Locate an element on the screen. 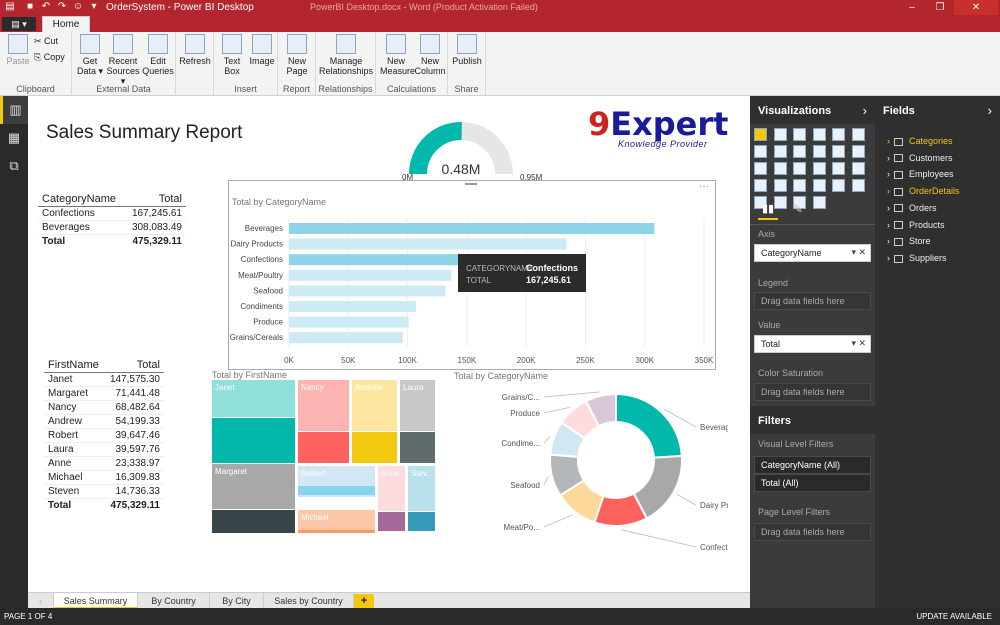 The width and height of the screenshot is (1000, 625). field-table-categories: › Categories is located at coordinates (920, 141).